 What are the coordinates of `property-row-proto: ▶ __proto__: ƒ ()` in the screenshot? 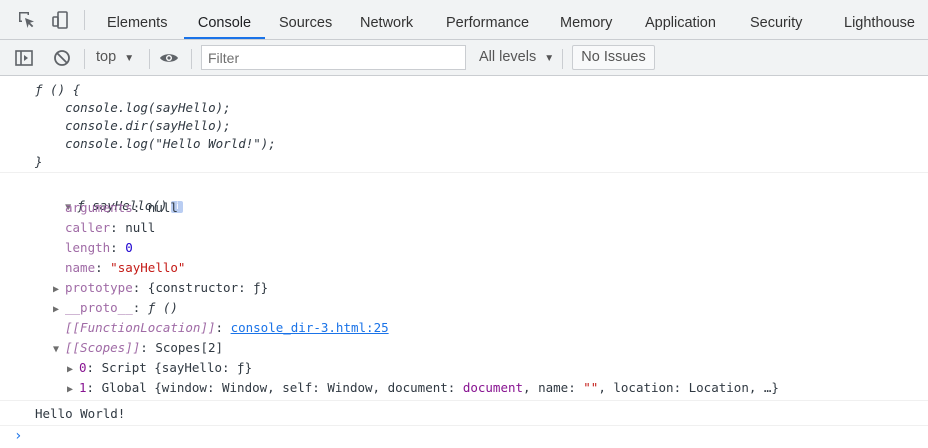 It's located at (115, 309).